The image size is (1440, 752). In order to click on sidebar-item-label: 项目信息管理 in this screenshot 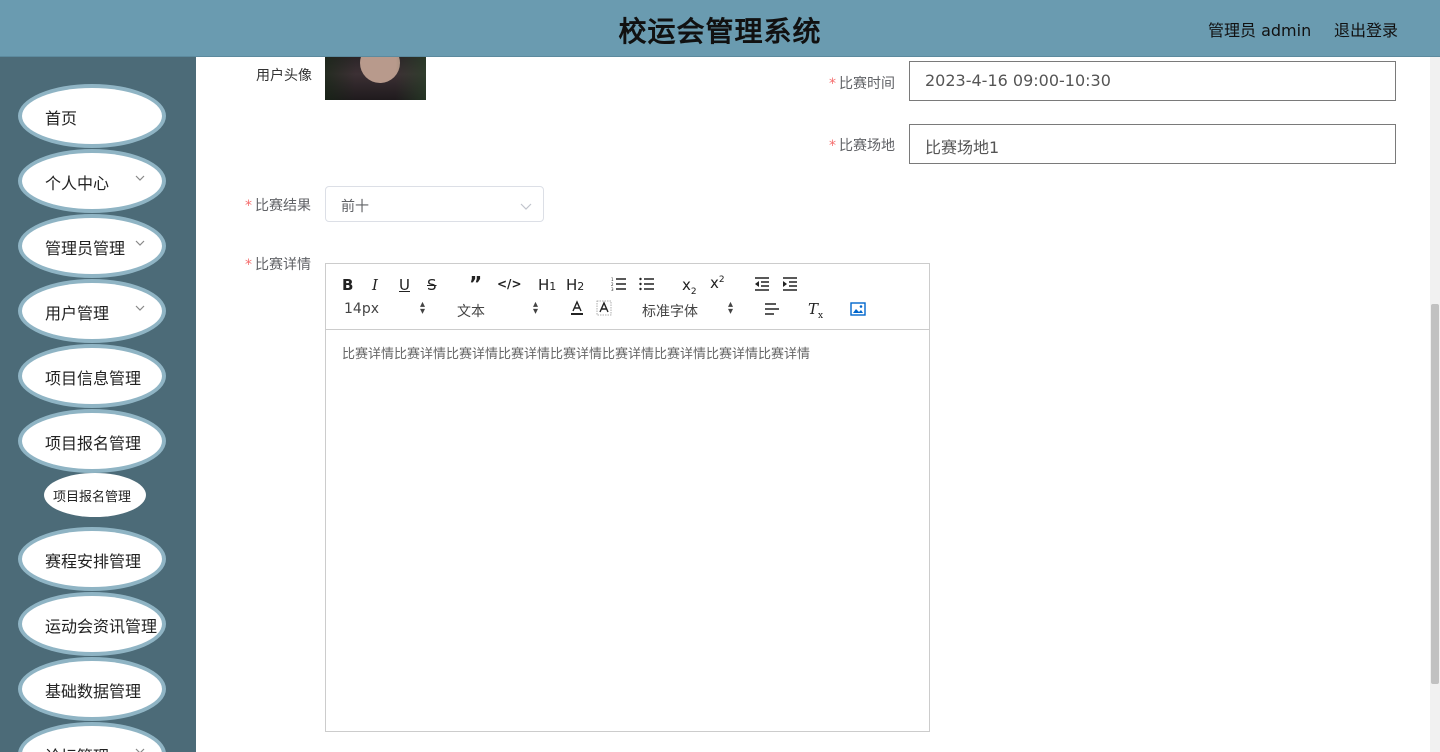, I will do `click(93, 378)`.